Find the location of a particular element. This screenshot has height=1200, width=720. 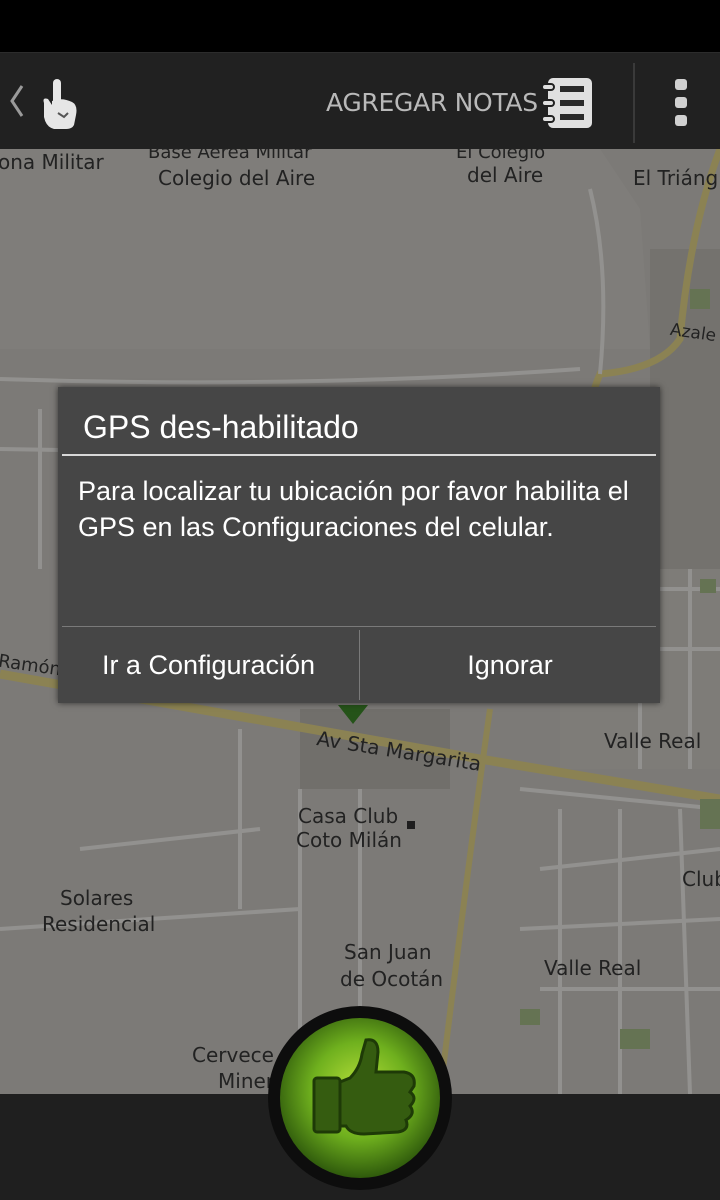

action-bar-divider is located at coordinates (634, 103).